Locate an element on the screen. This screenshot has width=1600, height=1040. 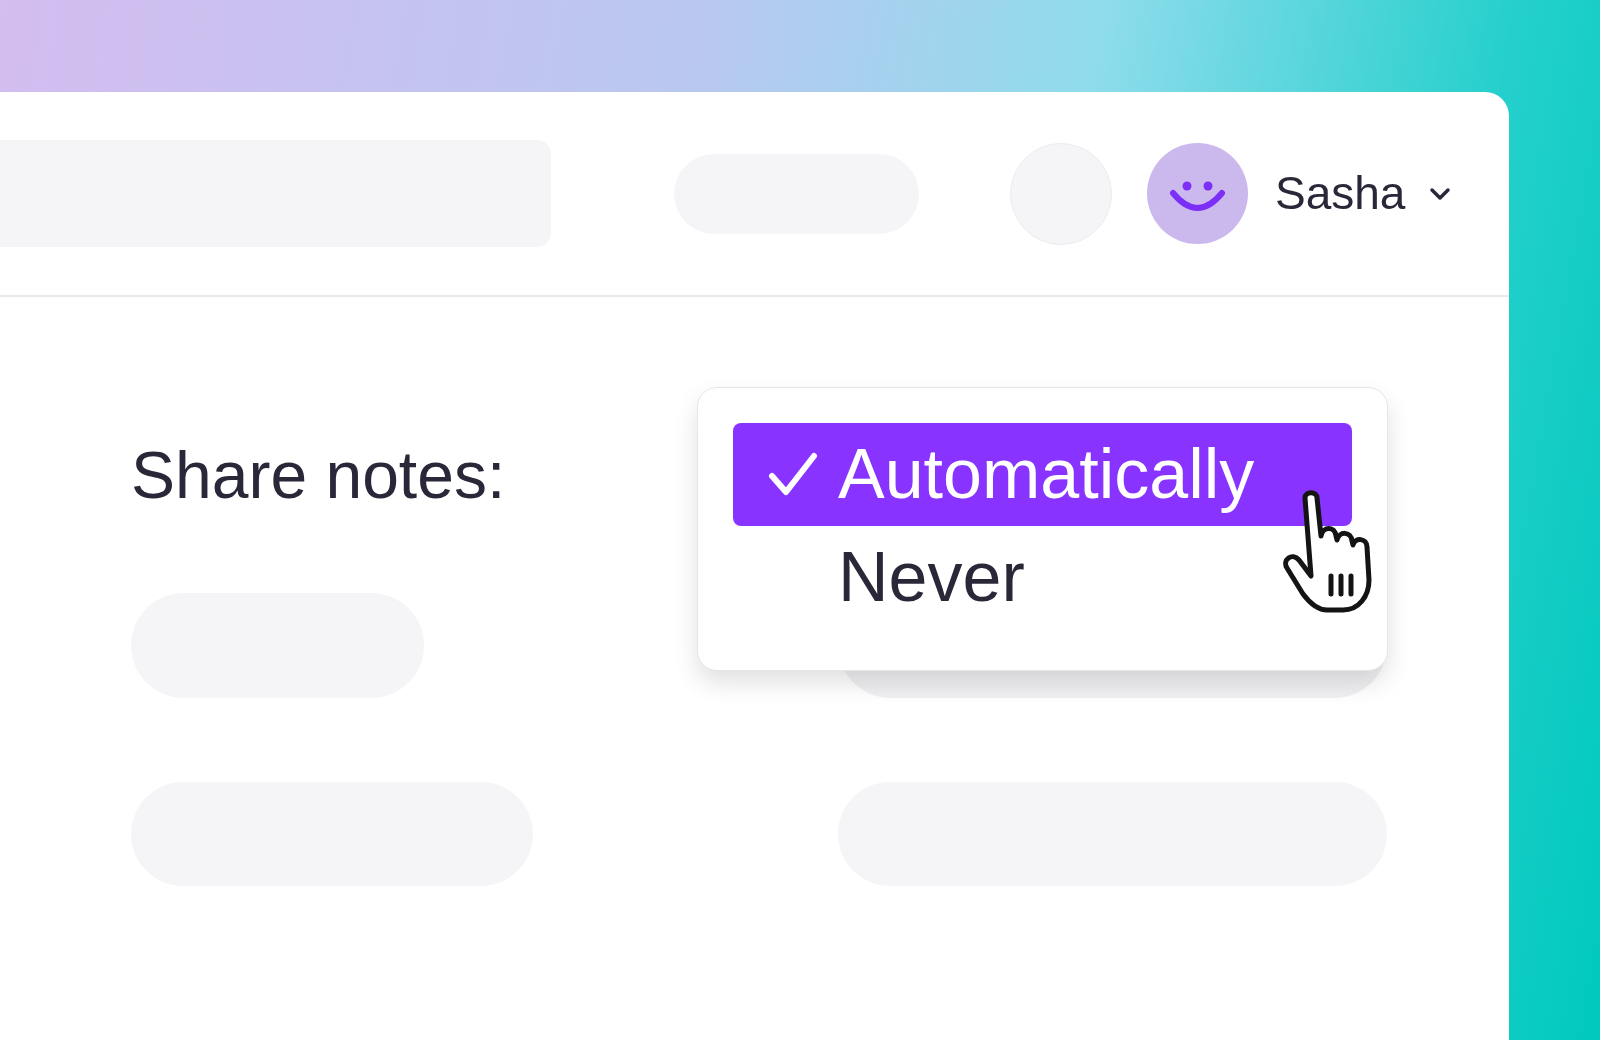
avatar-icon is located at coordinates (1197, 193).